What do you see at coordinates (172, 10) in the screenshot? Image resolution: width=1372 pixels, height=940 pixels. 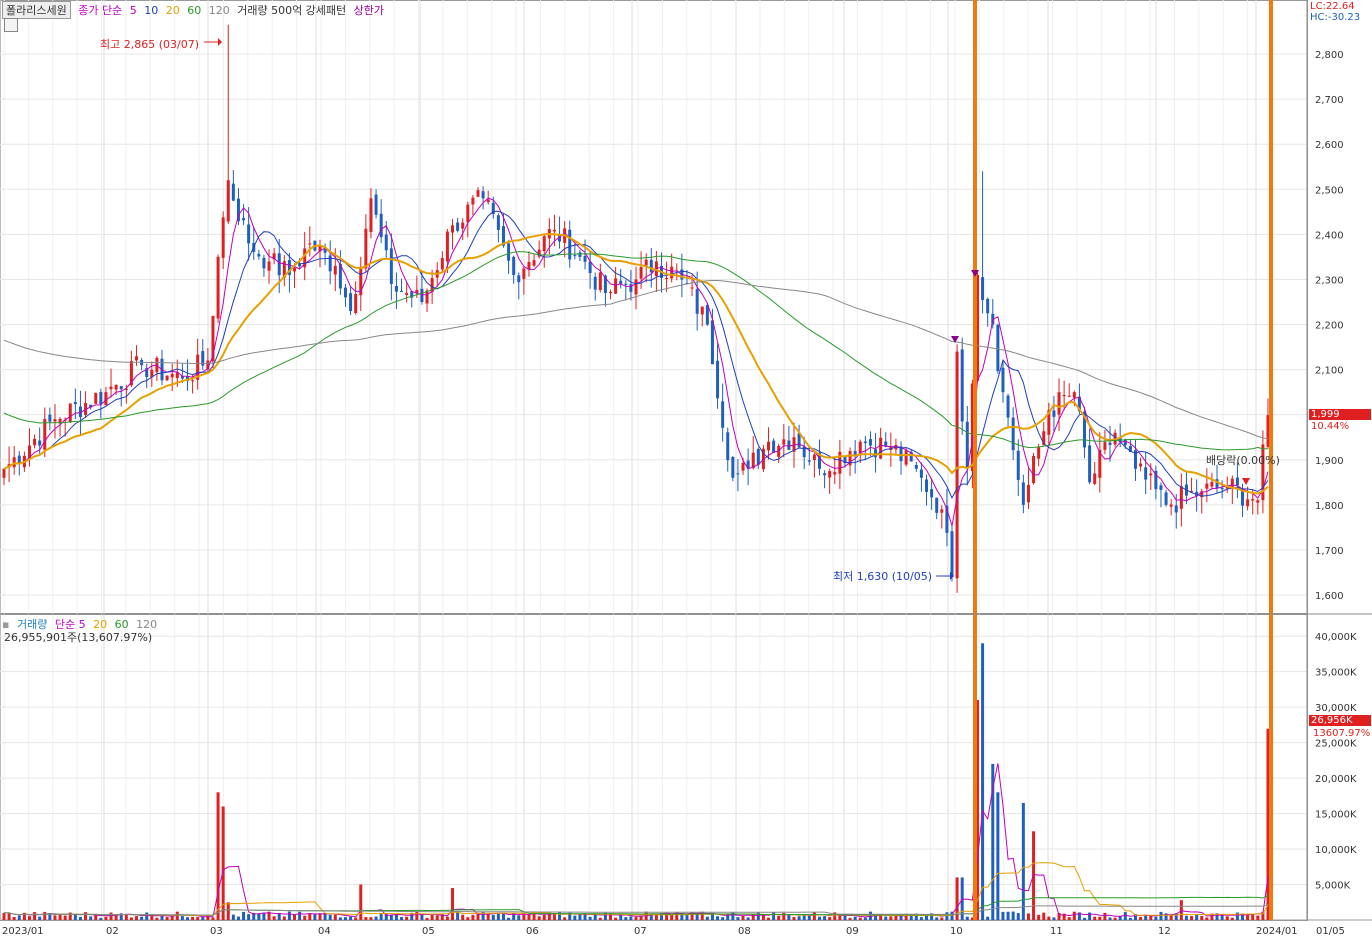 I see `legend-item: 20` at bounding box center [172, 10].